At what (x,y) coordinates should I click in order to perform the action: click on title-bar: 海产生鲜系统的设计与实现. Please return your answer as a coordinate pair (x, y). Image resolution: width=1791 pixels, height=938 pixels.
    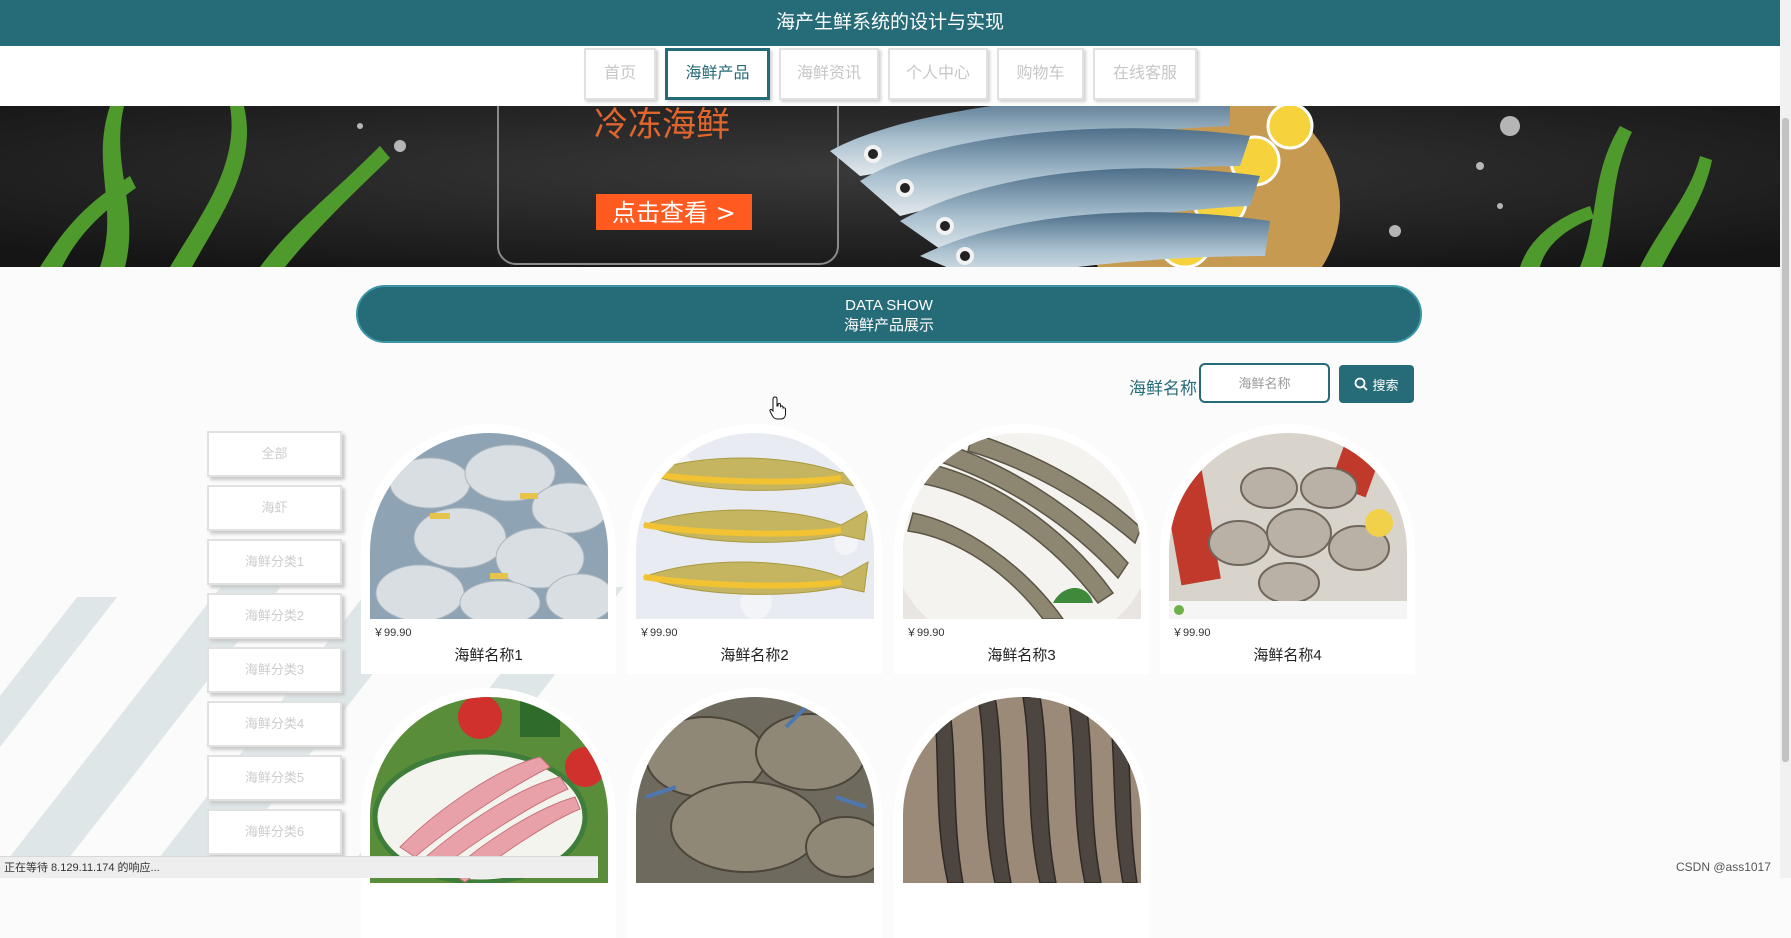
    Looking at the image, I should click on (890, 23).